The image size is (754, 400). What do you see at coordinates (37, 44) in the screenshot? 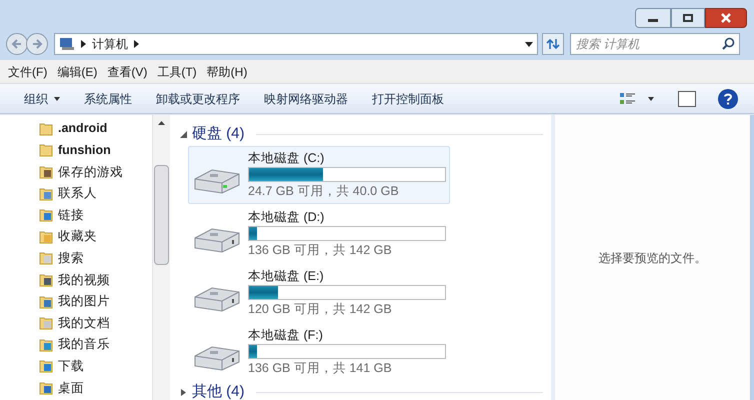
I see `forward-arrow-icon` at bounding box center [37, 44].